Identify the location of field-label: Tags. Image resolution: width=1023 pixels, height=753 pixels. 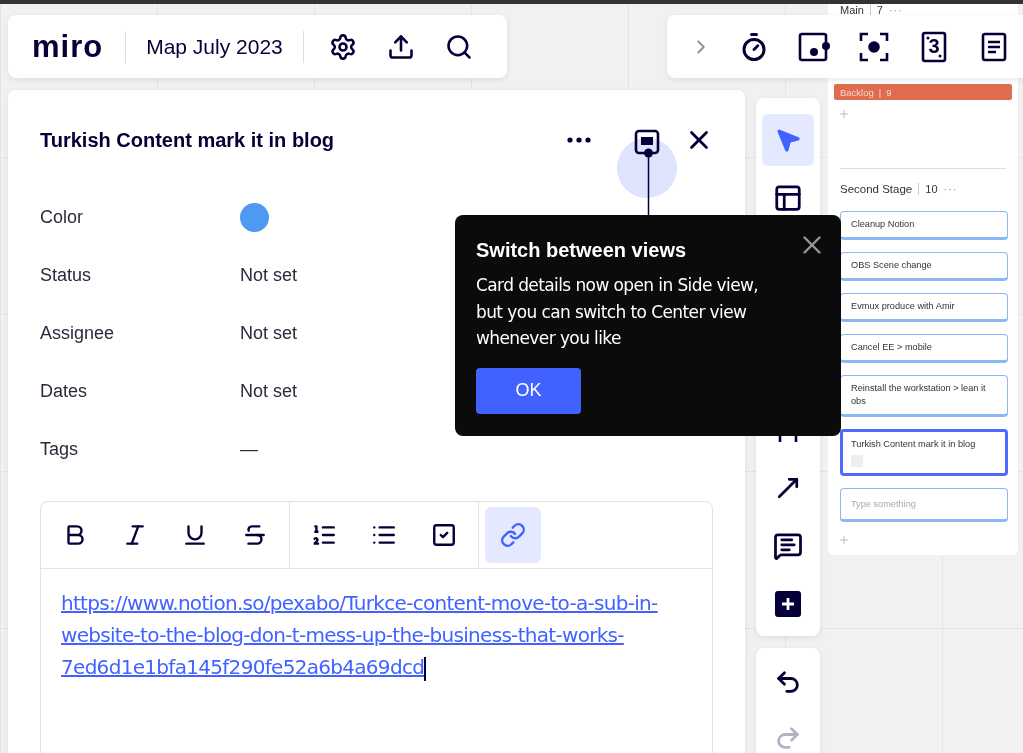
(60, 449).